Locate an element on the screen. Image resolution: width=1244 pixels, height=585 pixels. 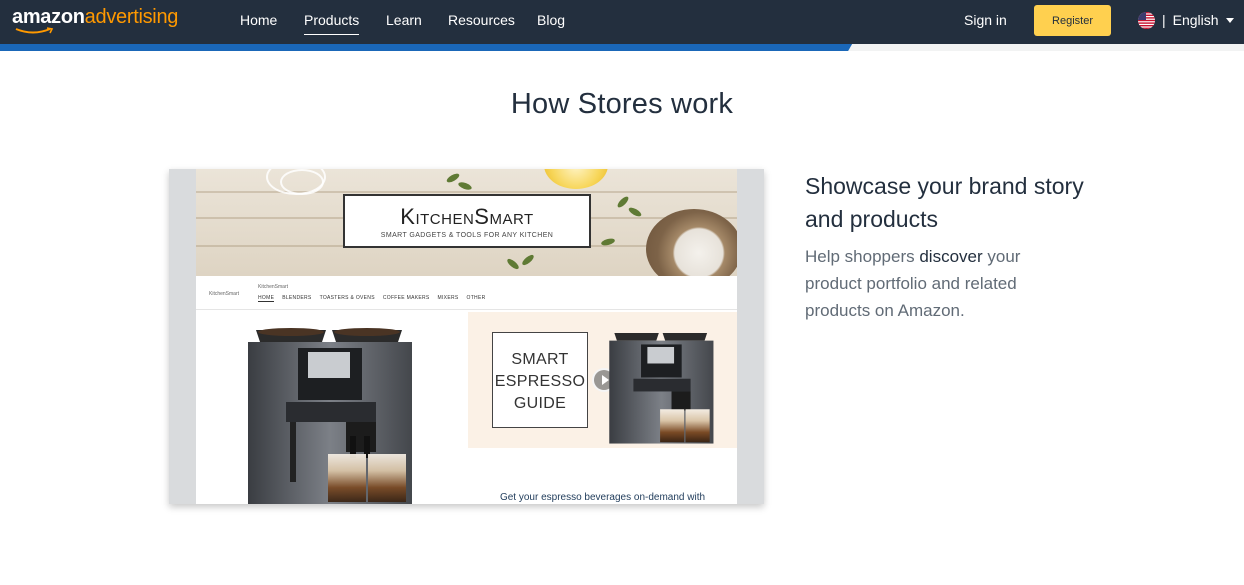
product-tile-espresso-machine is located at coordinates (331, 408).